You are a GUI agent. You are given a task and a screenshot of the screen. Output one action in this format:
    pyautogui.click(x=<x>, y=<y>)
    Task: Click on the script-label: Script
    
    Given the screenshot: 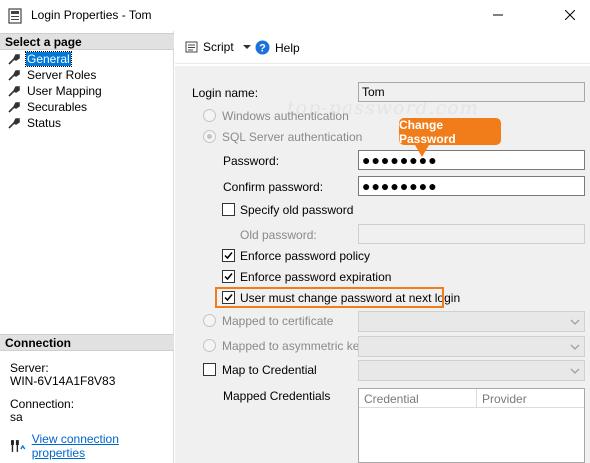 What is the action you would take?
    pyautogui.click(x=218, y=47)
    